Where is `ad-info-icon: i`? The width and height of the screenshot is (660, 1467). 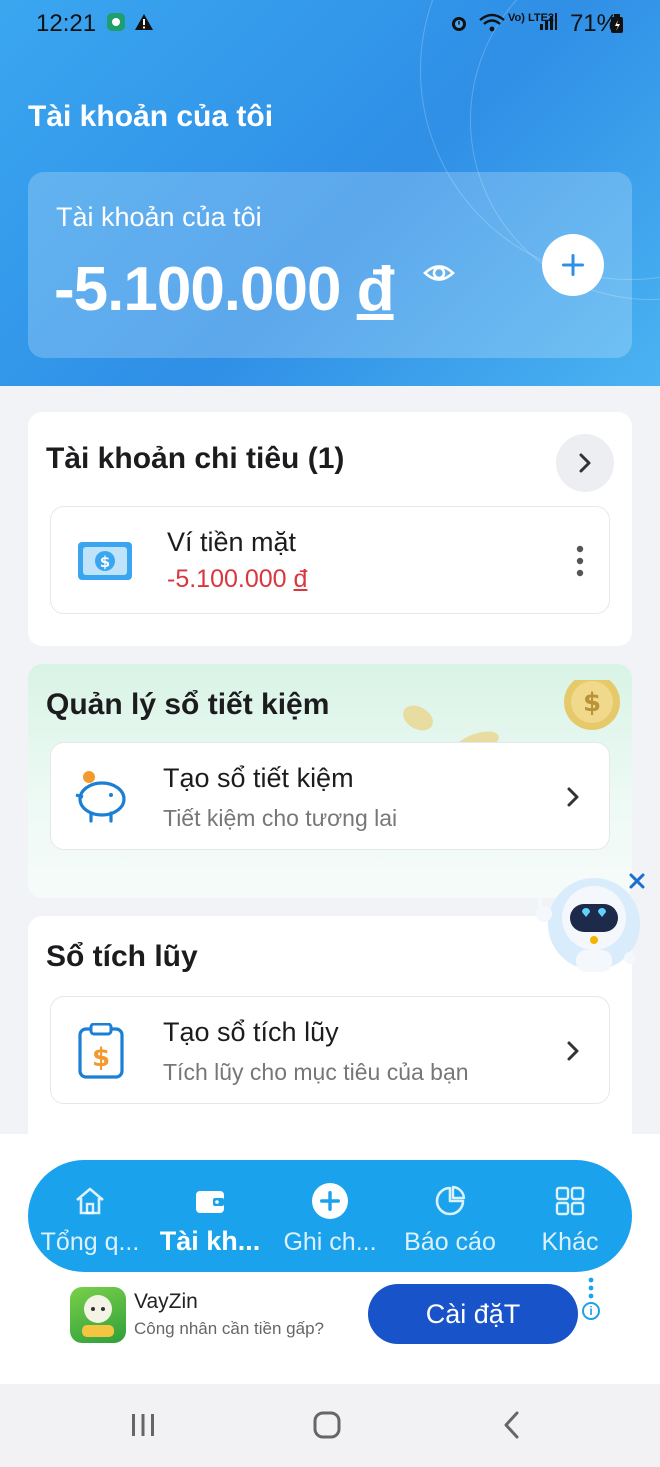 ad-info-icon: i is located at coordinates (591, 1311).